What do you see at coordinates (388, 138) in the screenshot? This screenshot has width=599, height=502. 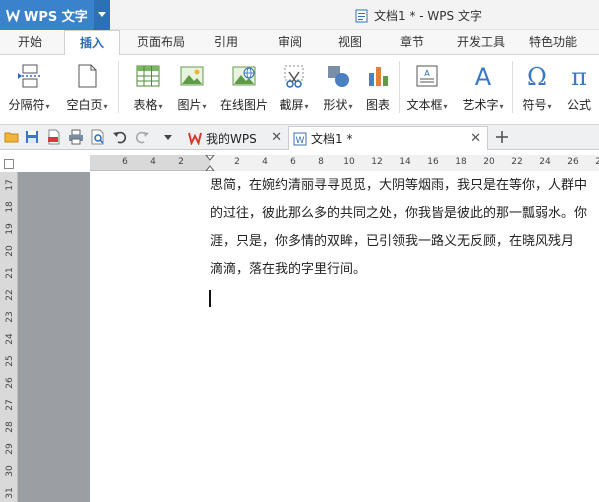 I see `doc-tab-document1: W 文档1 * ✕` at bounding box center [388, 138].